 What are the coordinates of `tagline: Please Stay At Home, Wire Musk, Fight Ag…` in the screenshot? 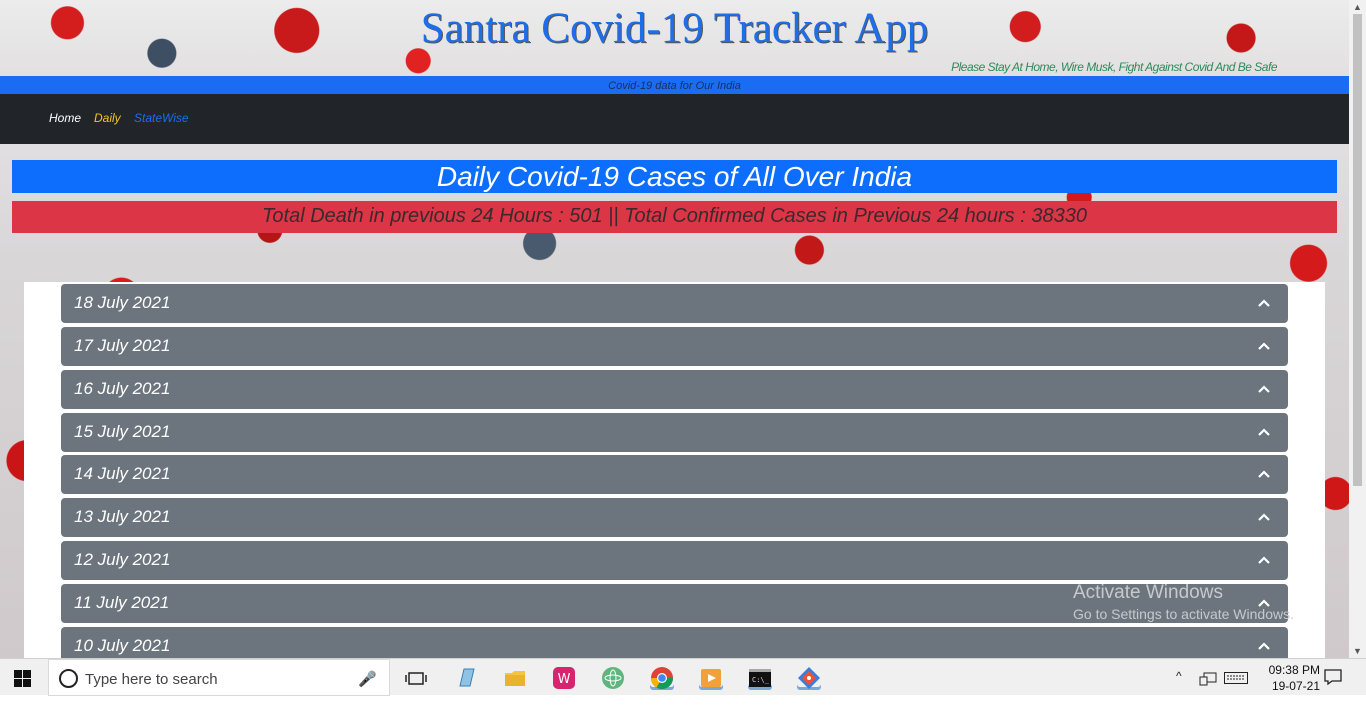 It's located at (1114, 67).